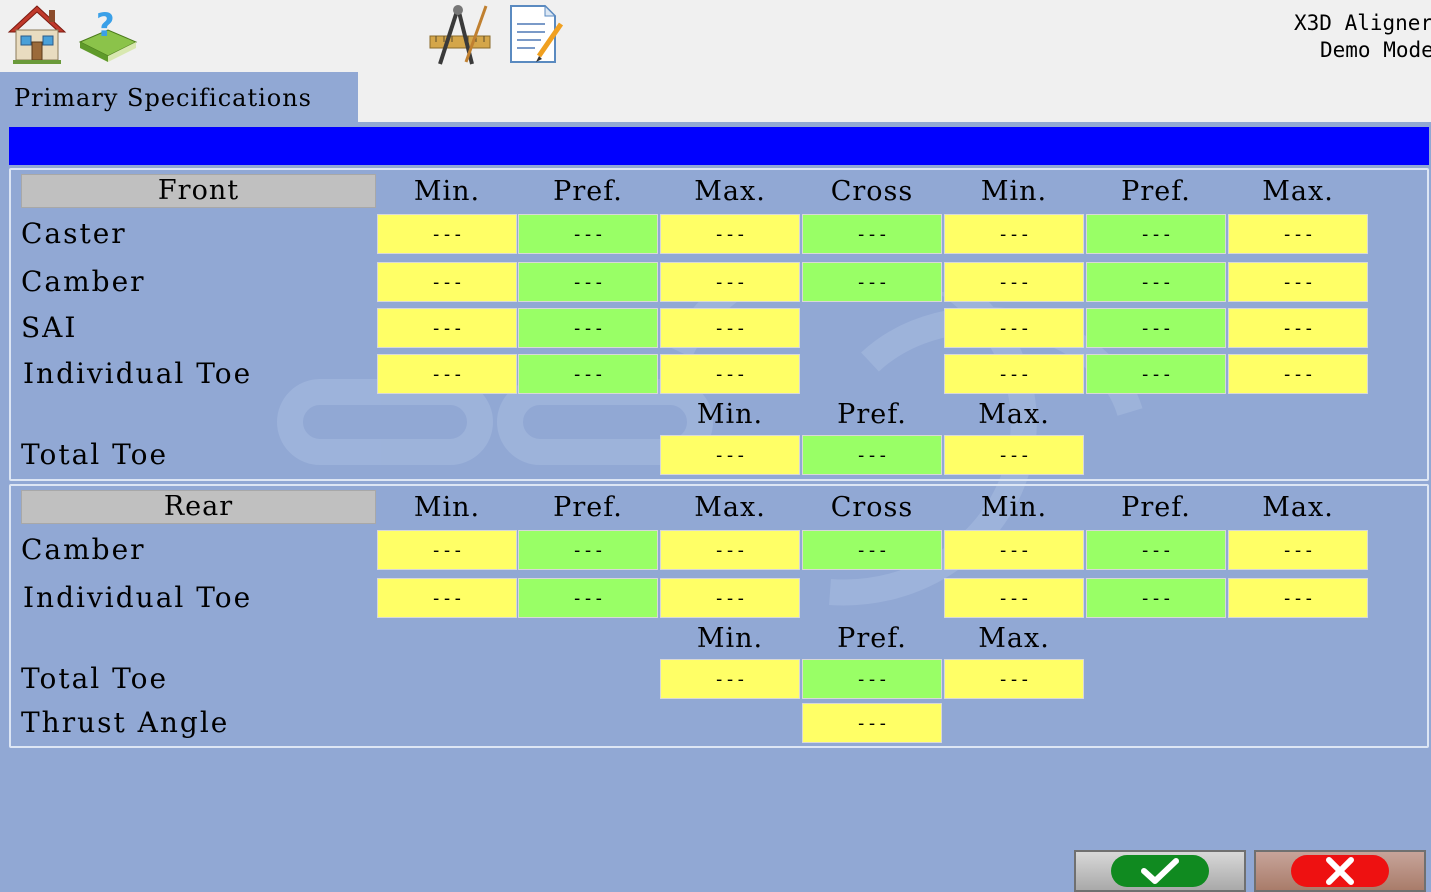 This screenshot has height=892, width=1431. Describe the element at coordinates (74, 233) in the screenshot. I see `row-label-caster: Caster` at that location.